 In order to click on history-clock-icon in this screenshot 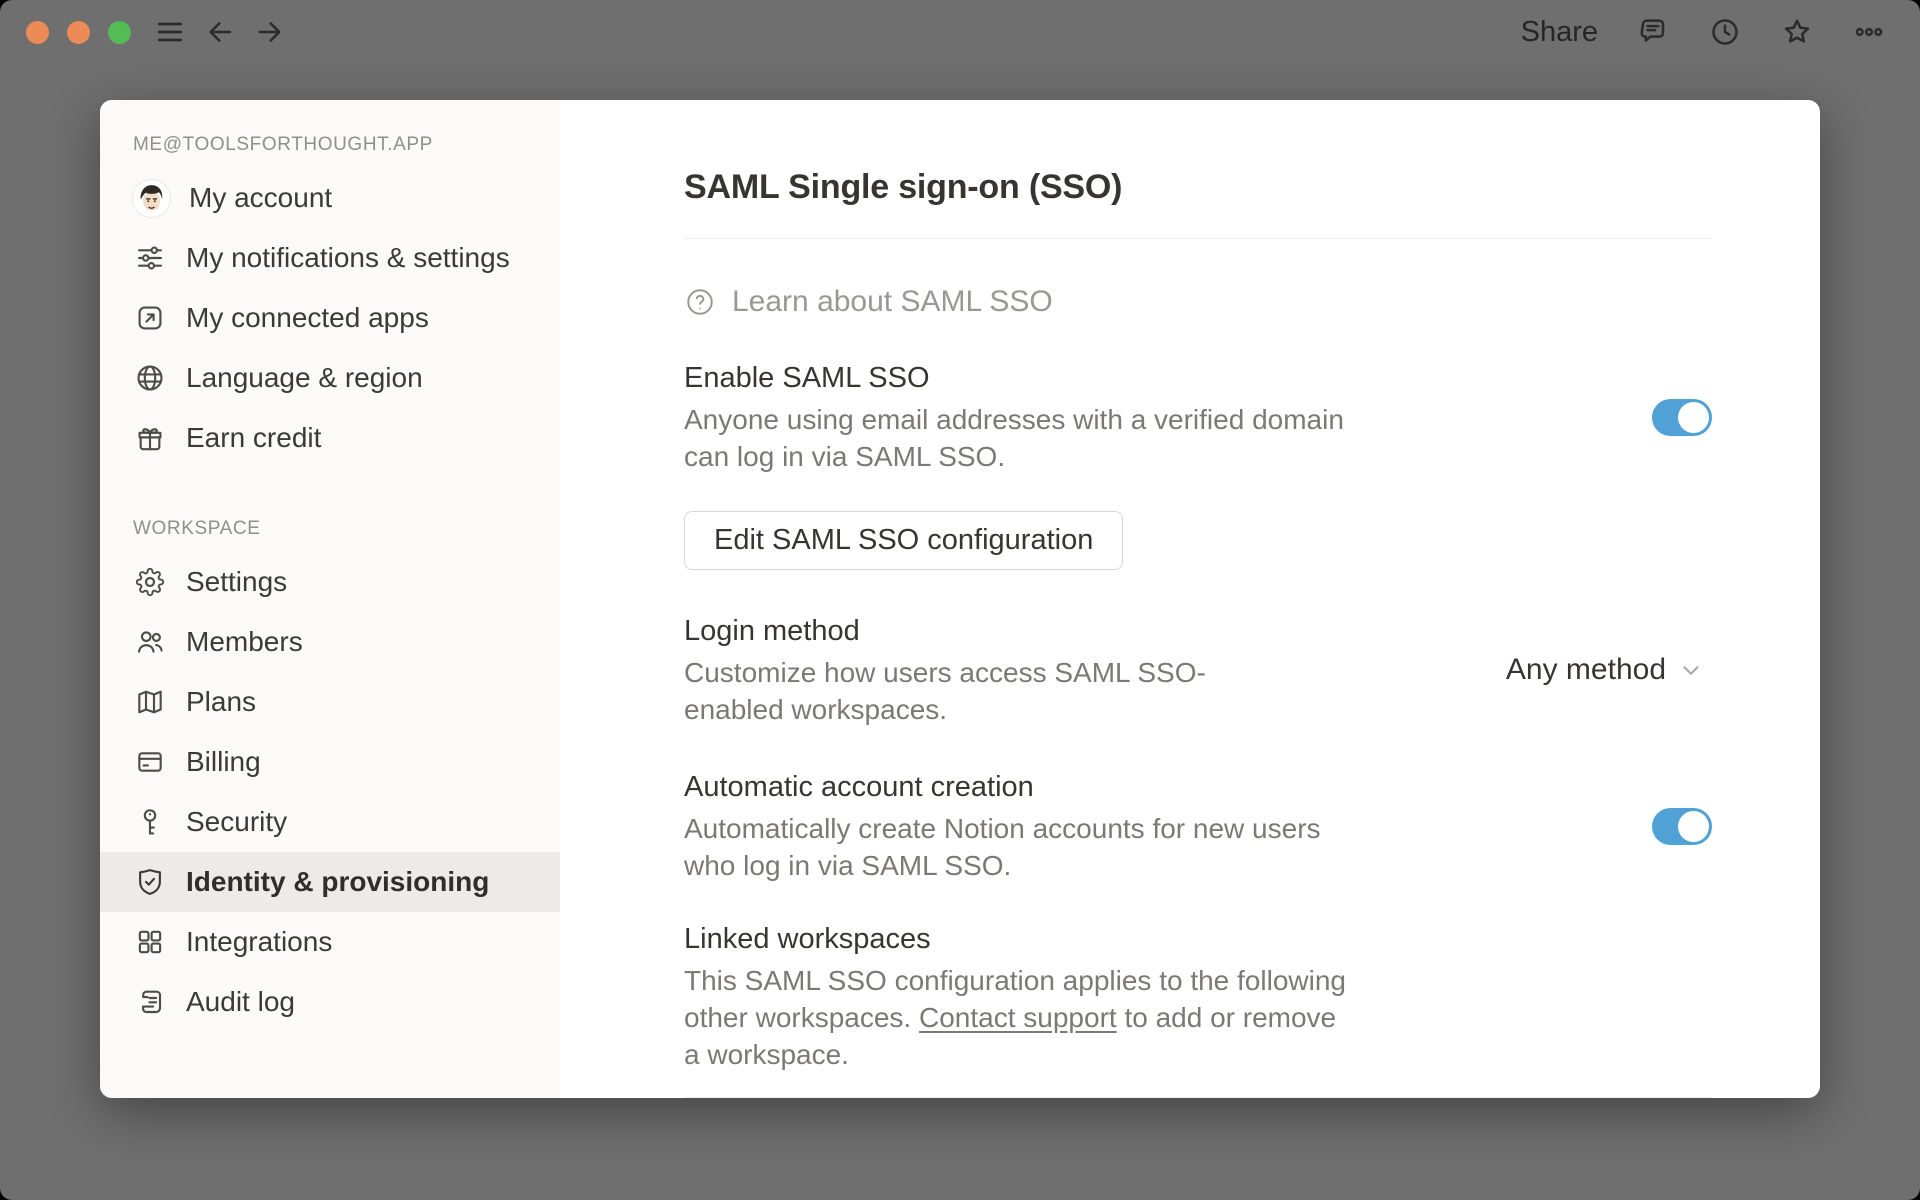, I will do `click(1725, 32)`.